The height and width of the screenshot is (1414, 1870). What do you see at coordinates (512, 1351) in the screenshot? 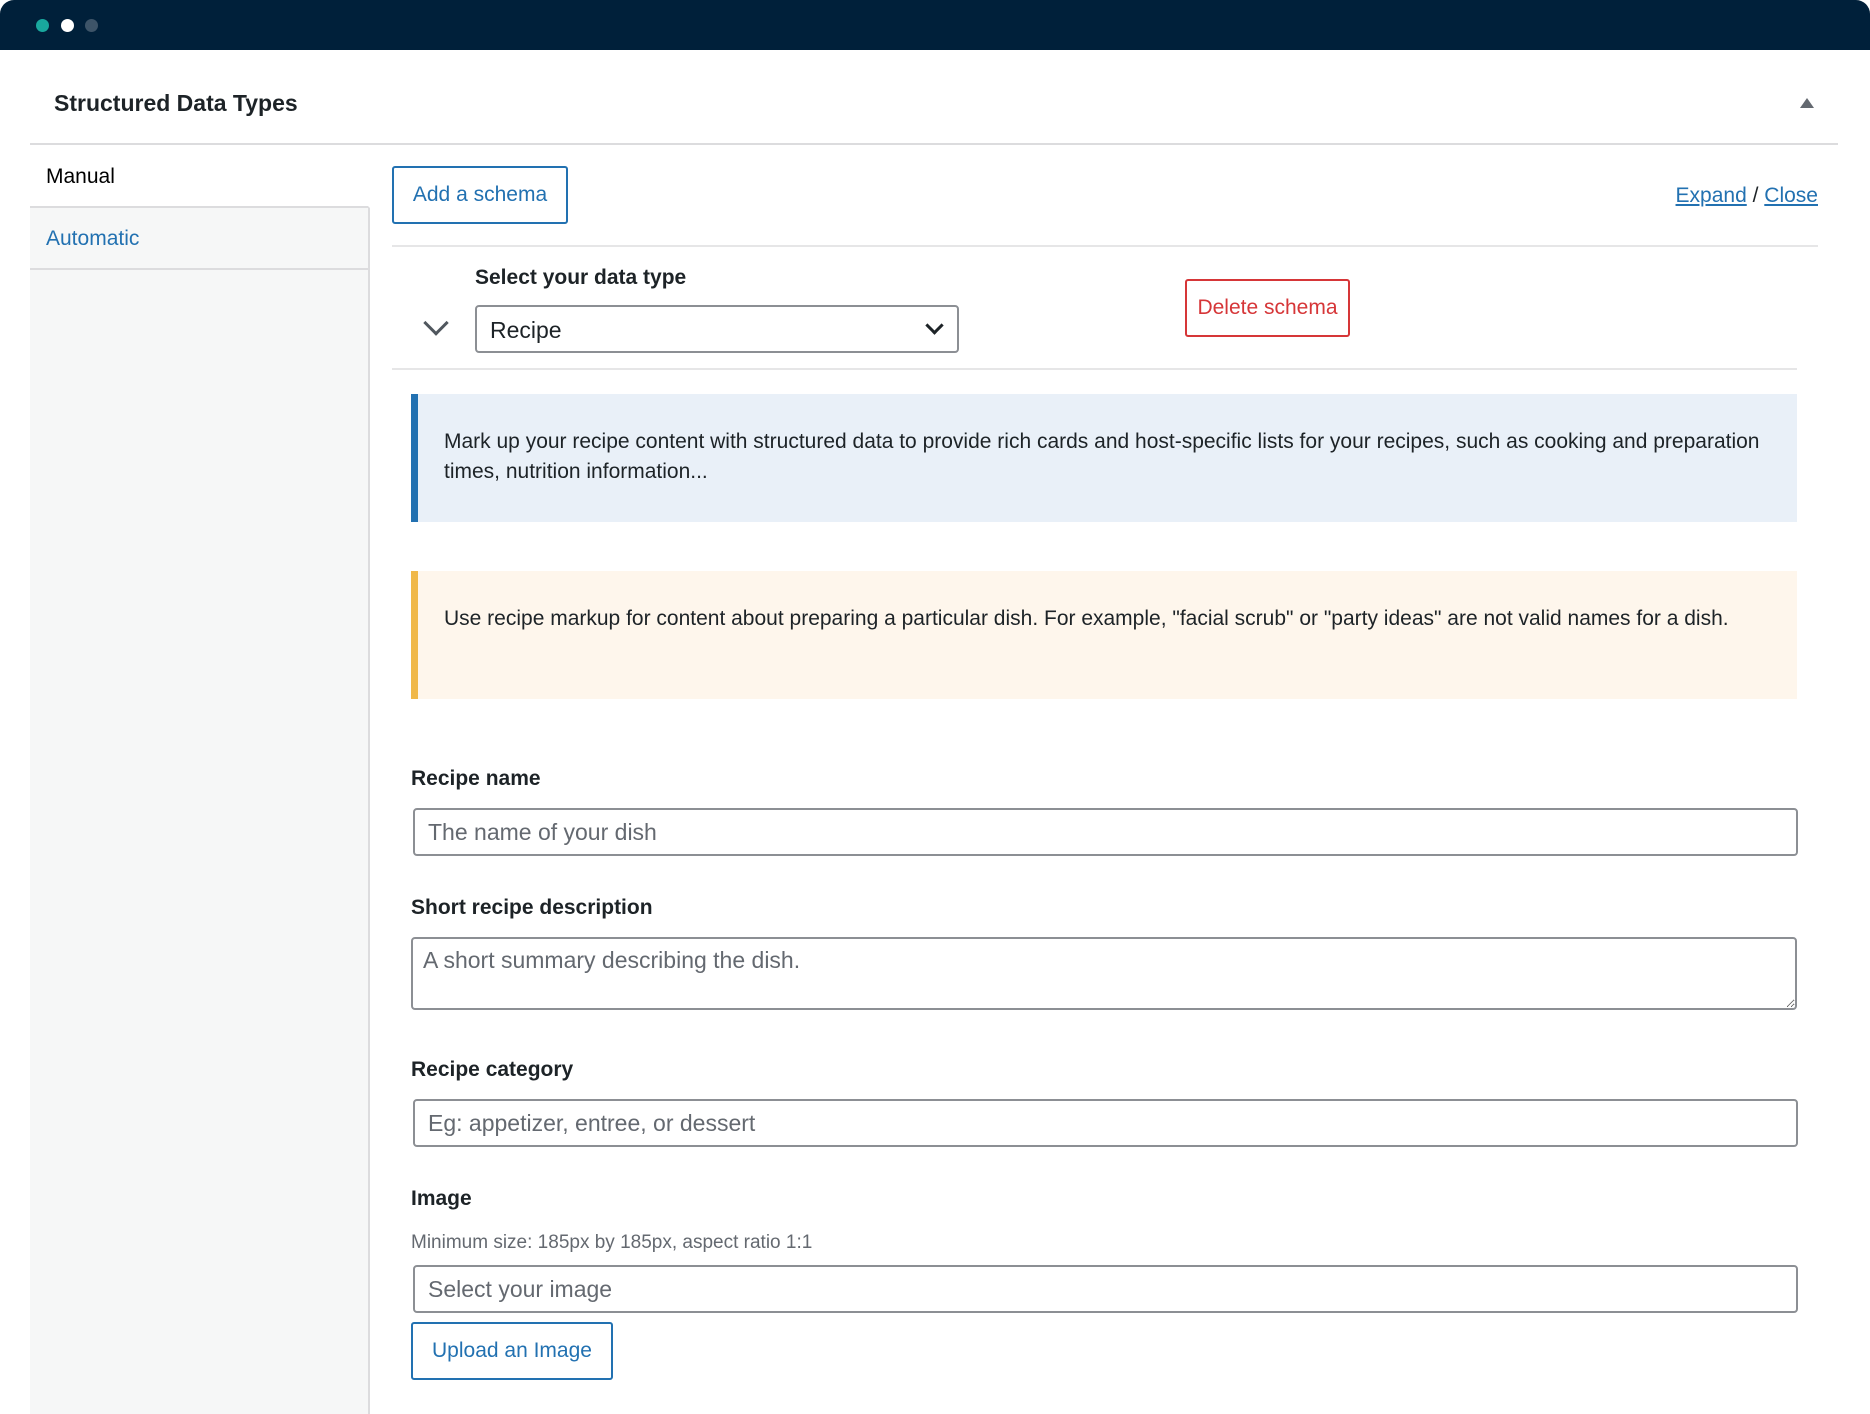
I see `upload-image-button: Upload an Image` at bounding box center [512, 1351].